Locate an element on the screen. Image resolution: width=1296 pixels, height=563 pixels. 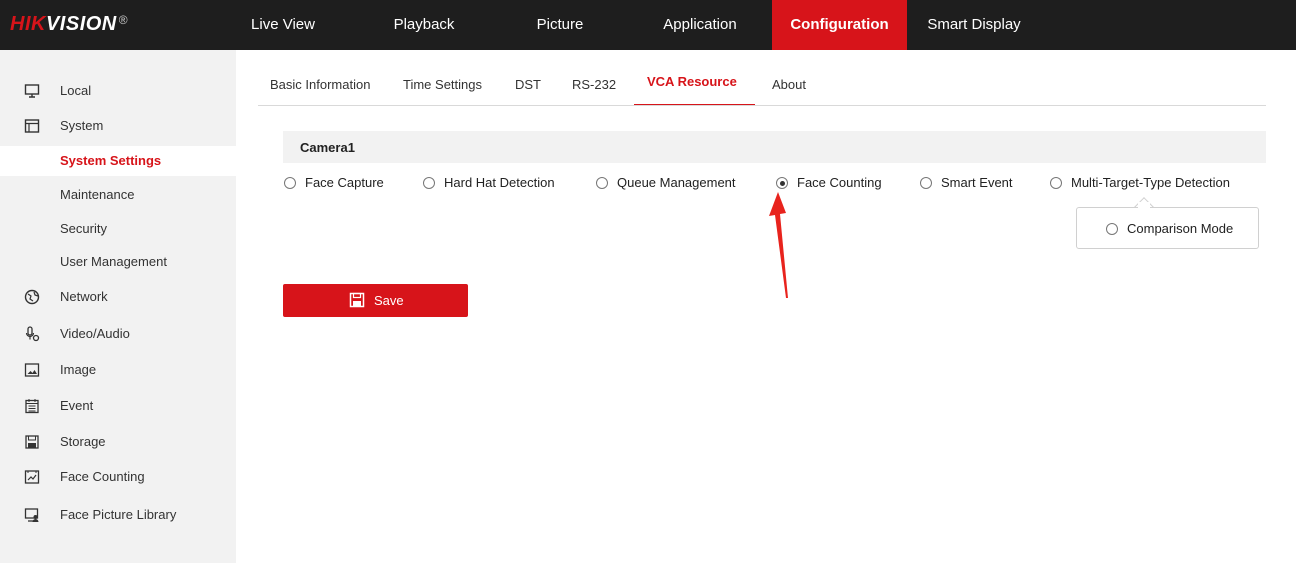
annotation-arrow-icon is located at coordinates (778, 245).